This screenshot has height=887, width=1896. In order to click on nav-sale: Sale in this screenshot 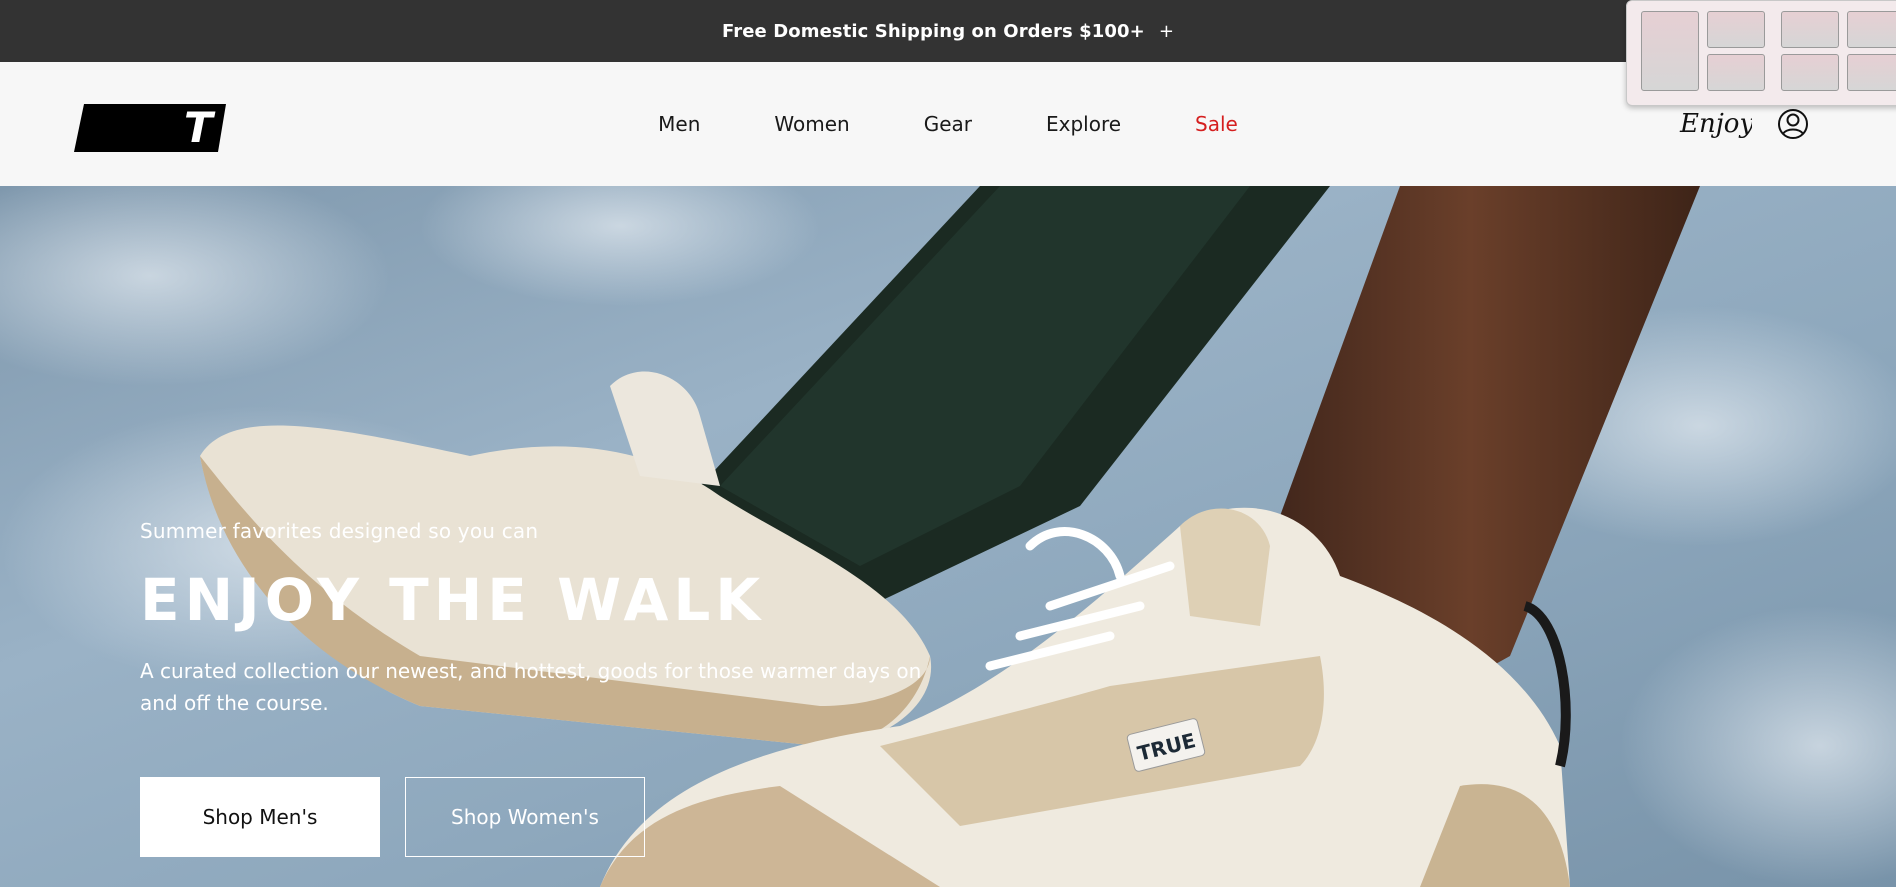, I will do `click(1216, 124)`.